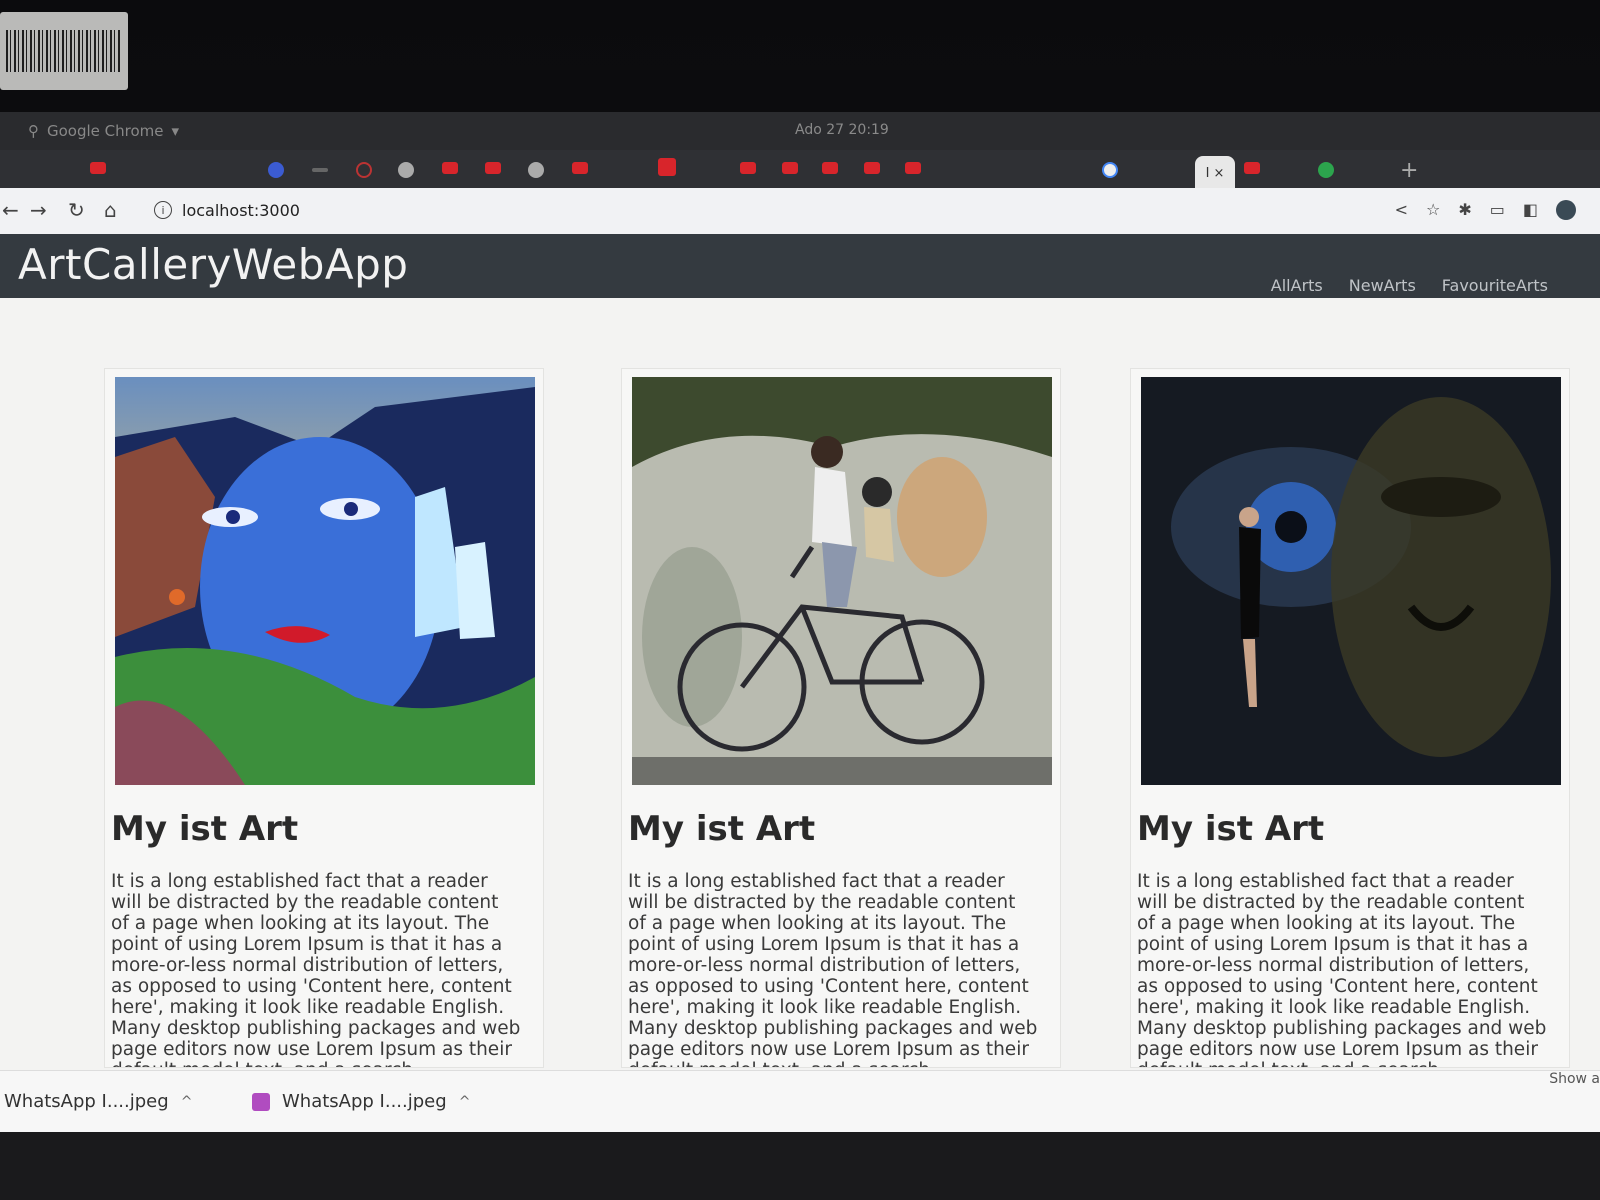 This screenshot has height=1200, width=1600. I want to click on app-menu-label: Google Chrome, so click(105, 131).